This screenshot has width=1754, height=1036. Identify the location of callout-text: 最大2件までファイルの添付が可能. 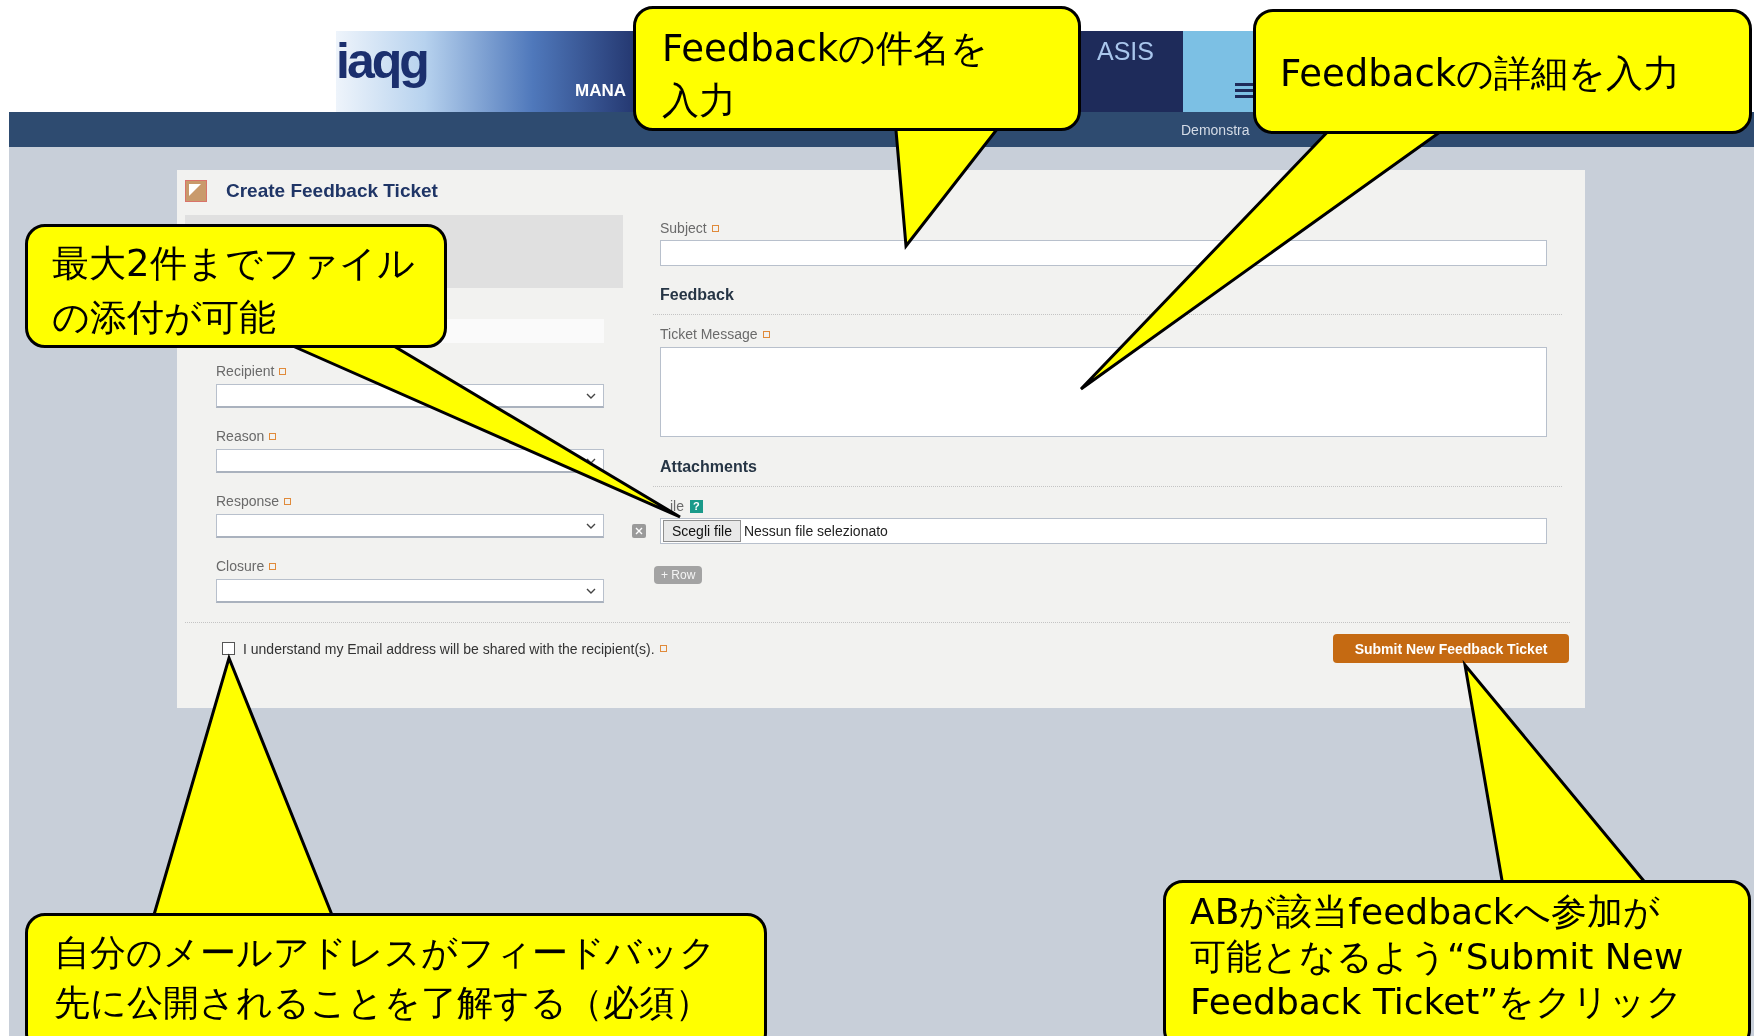
(234, 291).